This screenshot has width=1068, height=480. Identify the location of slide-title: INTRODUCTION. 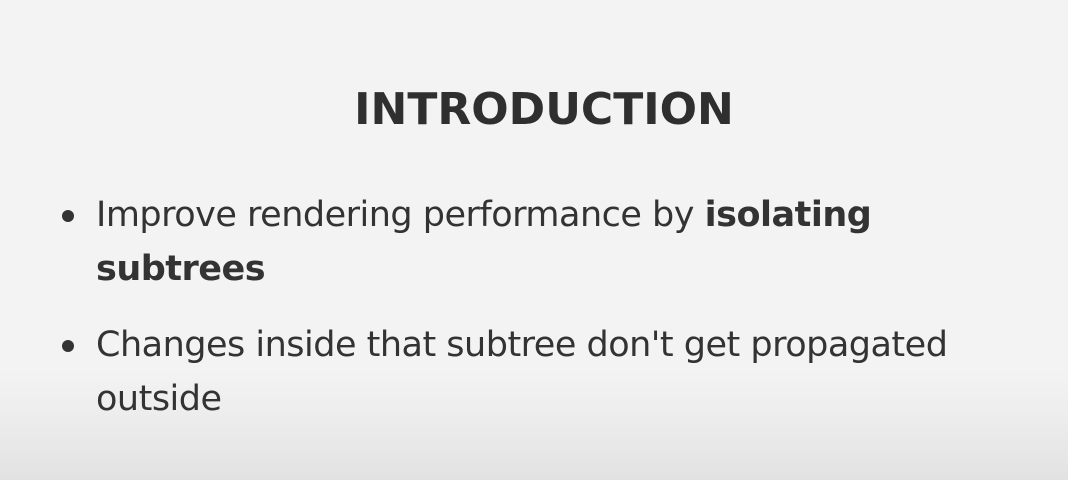
(544, 109).